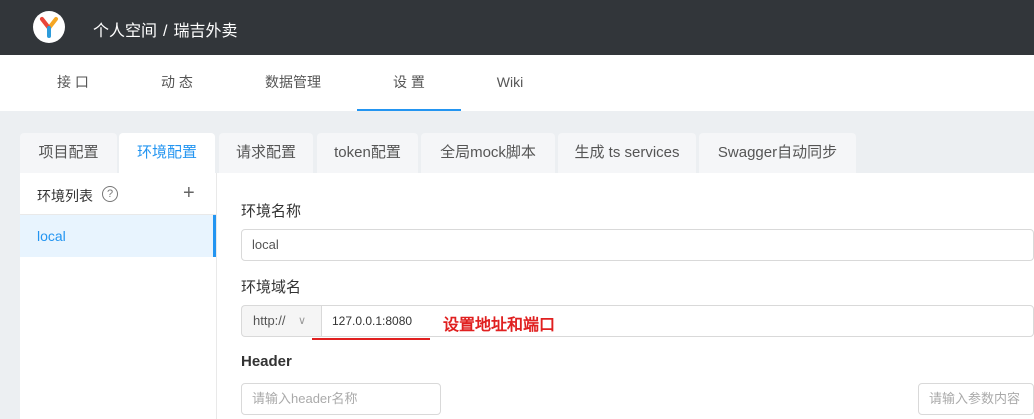 The height and width of the screenshot is (419, 1034). What do you see at coordinates (517, 27) in the screenshot?
I see `top-bar: 个人空间 / 瑞吉外卖` at bounding box center [517, 27].